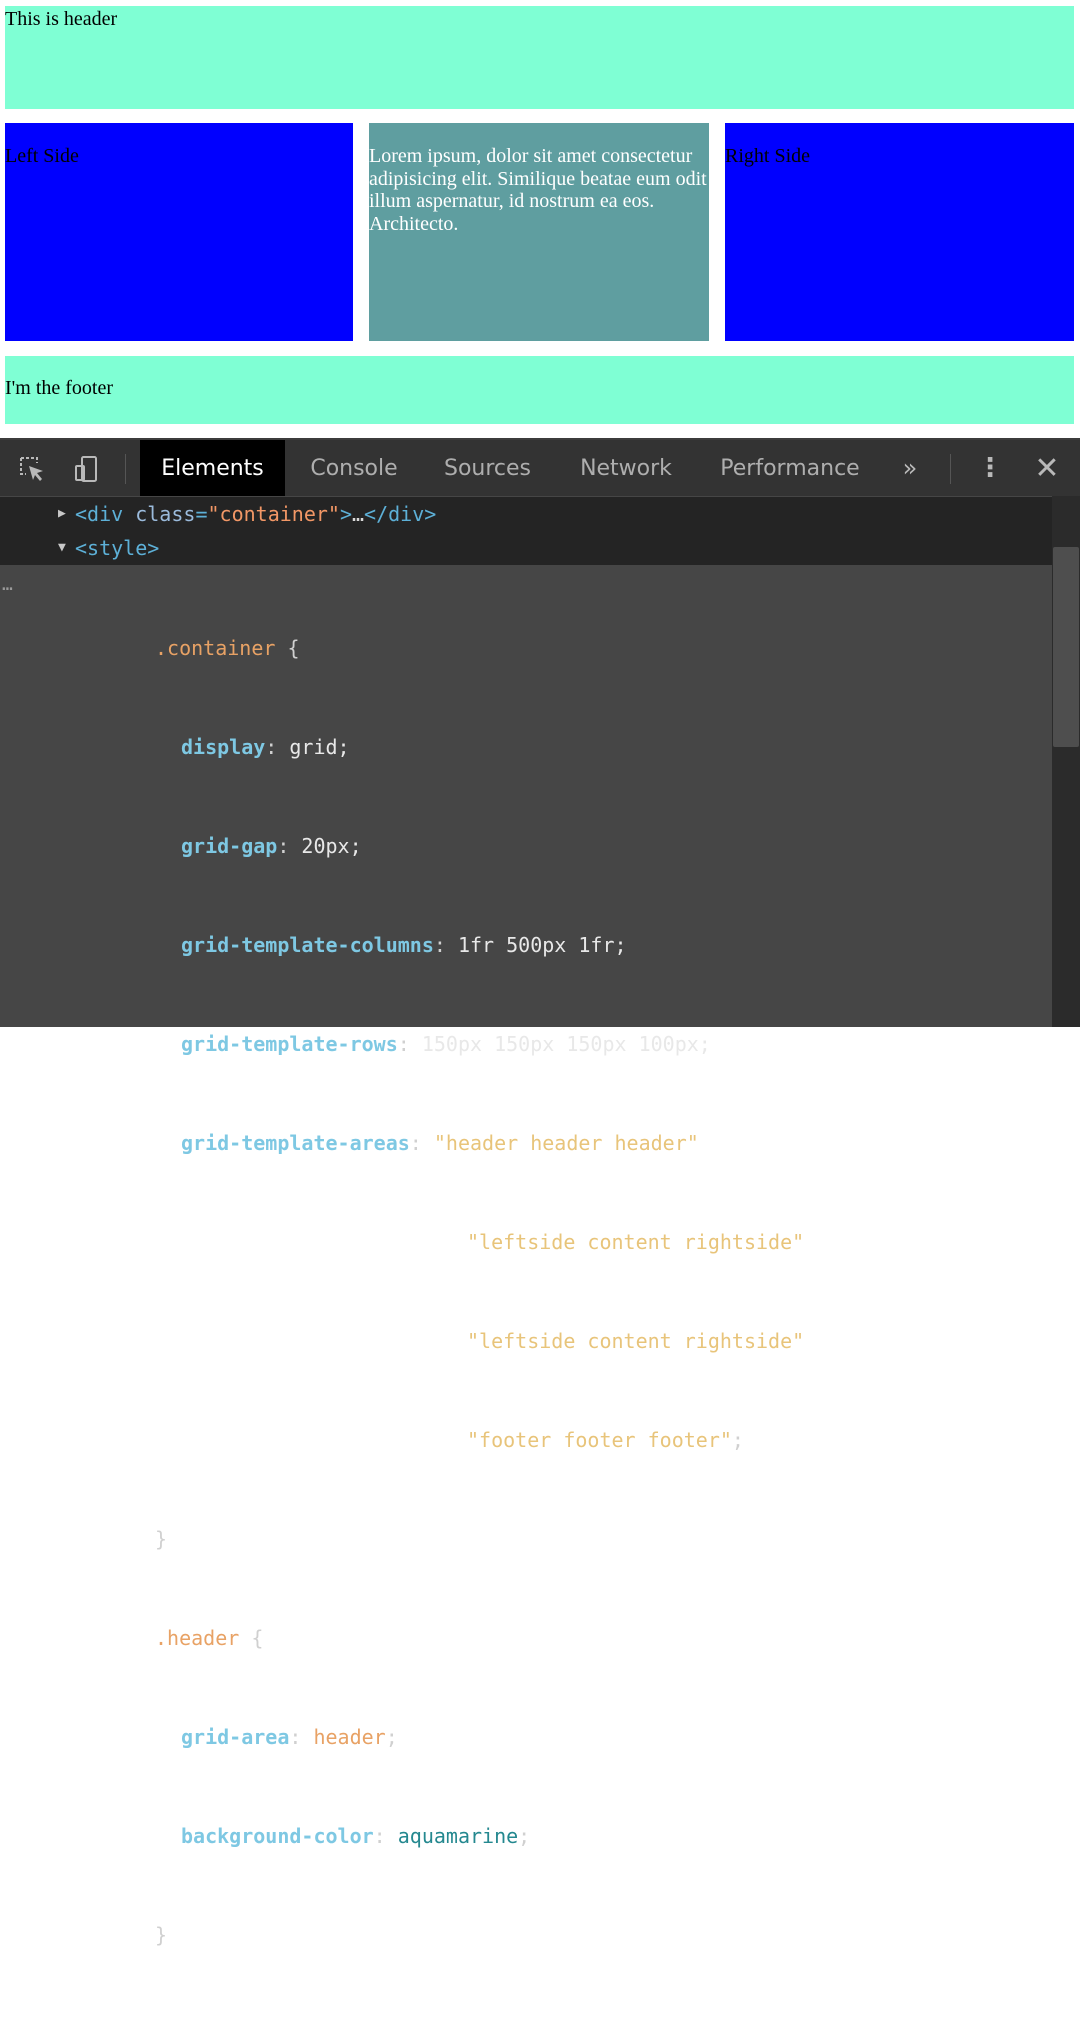 This screenshot has height=2018, width=1080. What do you see at coordinates (526, 1638) in the screenshot?
I see `code-line: .header {` at bounding box center [526, 1638].